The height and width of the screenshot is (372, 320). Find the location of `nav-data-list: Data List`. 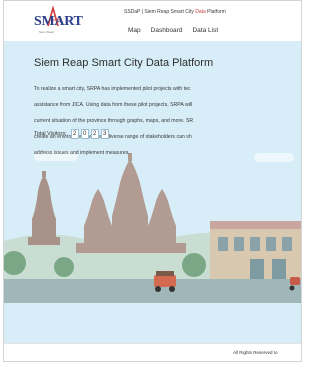

nav-data-list: Data List is located at coordinates (205, 30).